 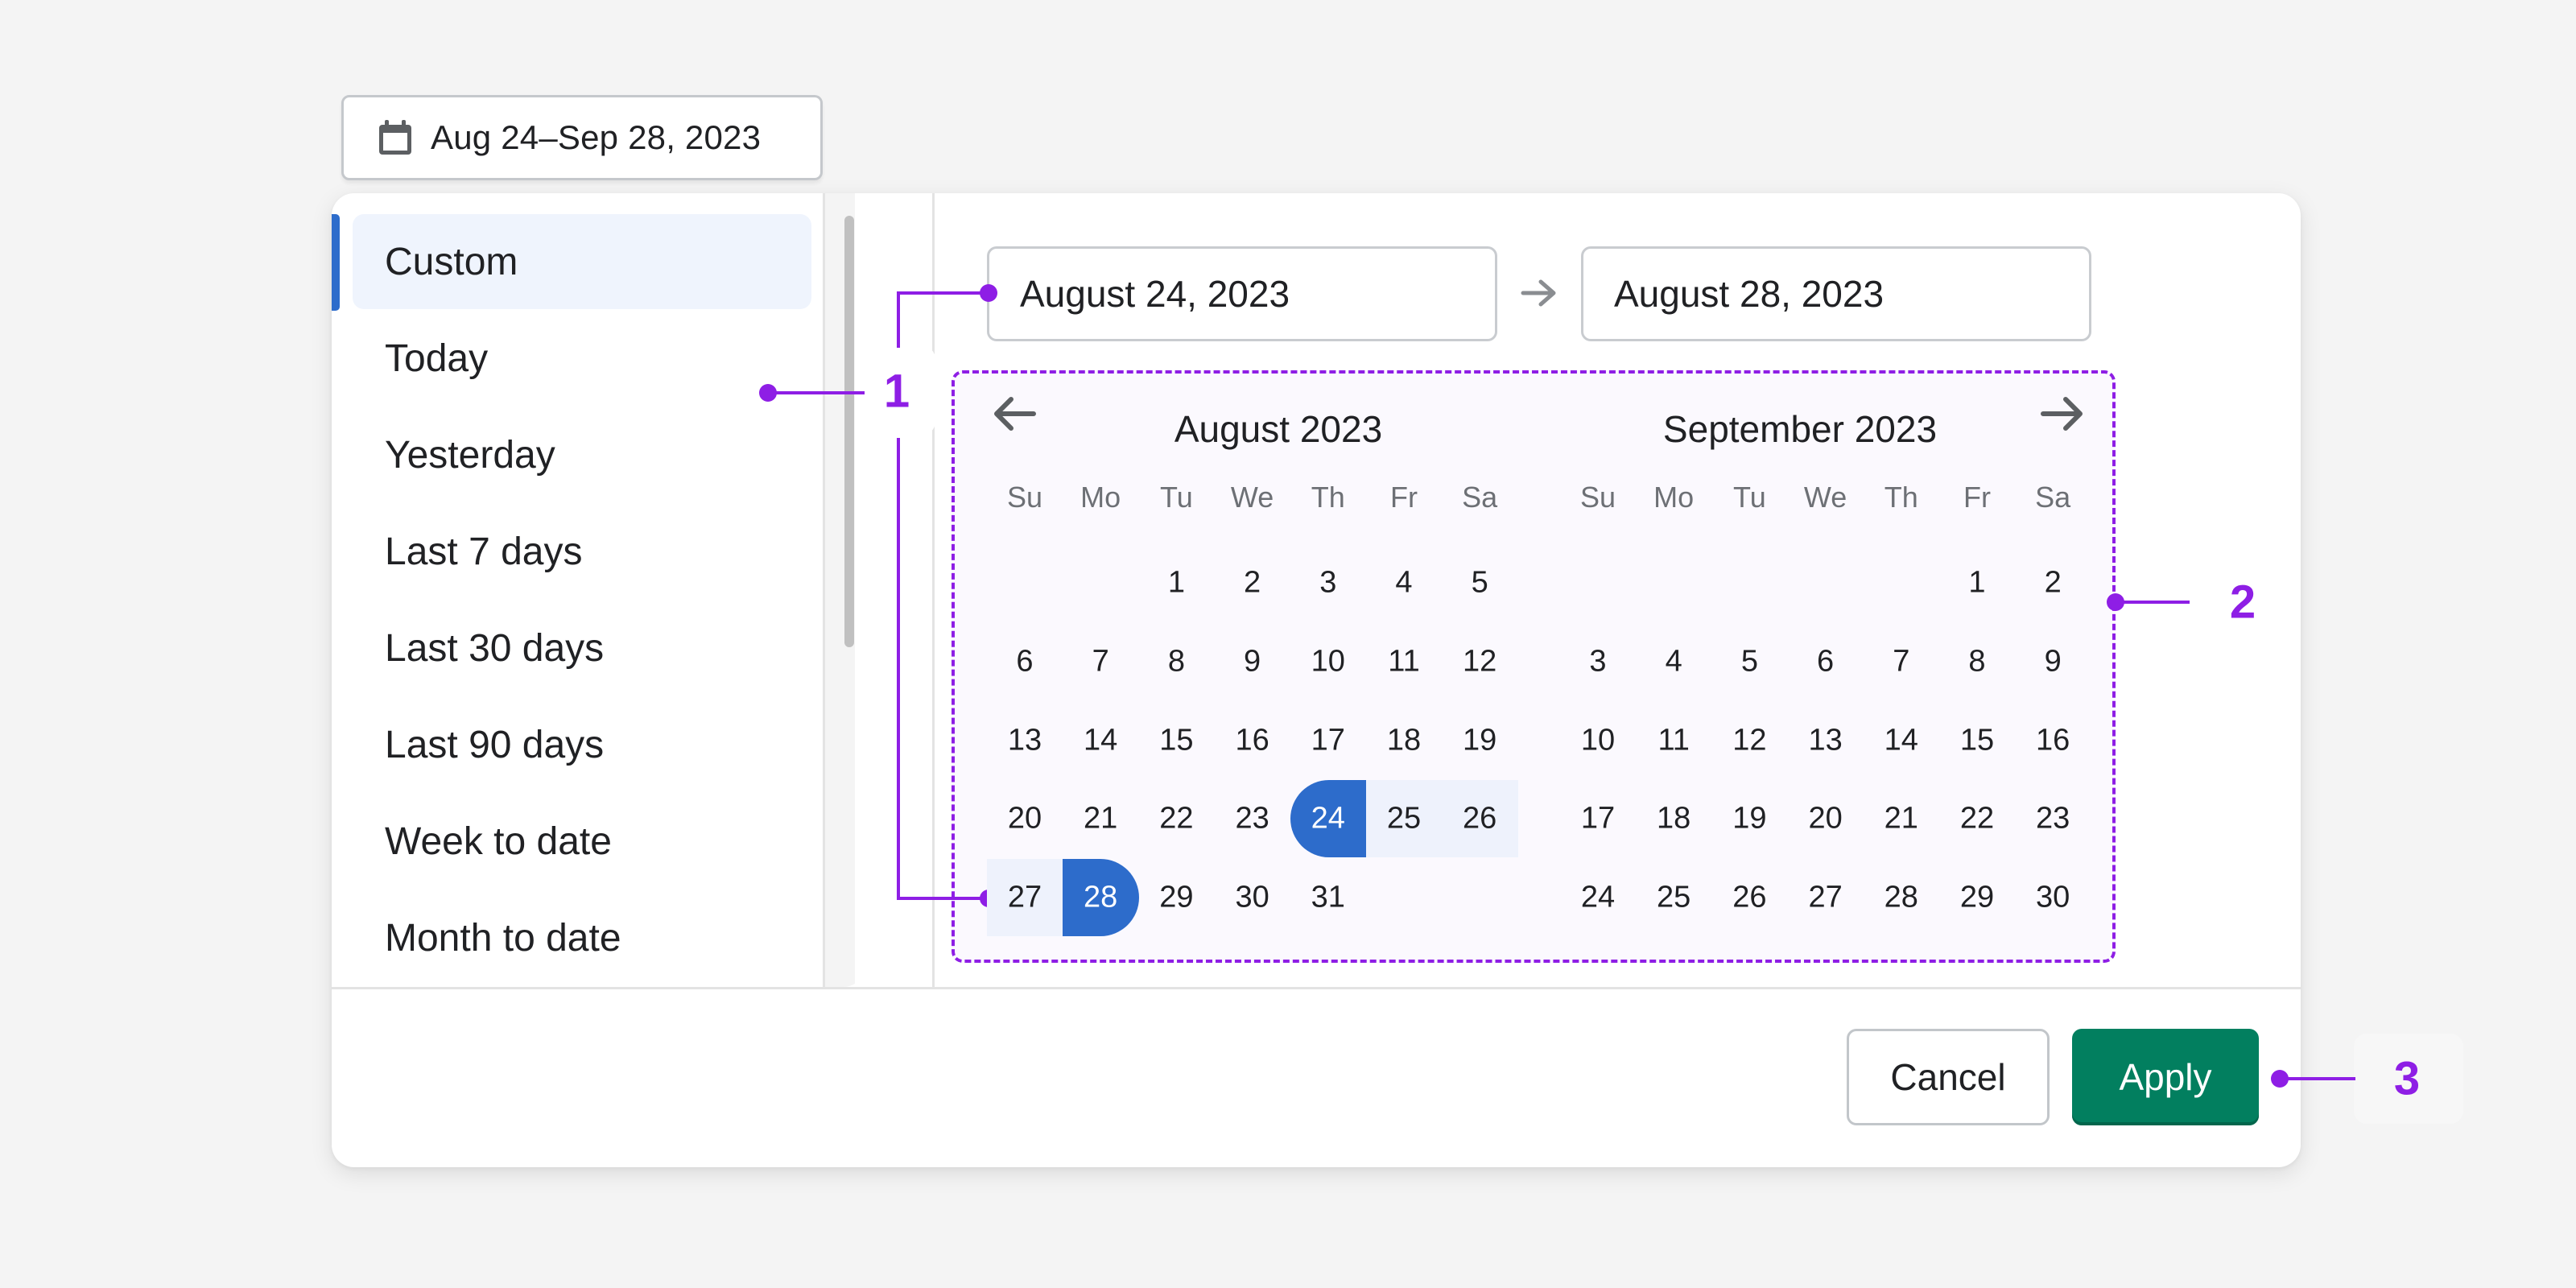 What do you see at coordinates (582, 261) in the screenshot?
I see `preset-custom: Custom` at bounding box center [582, 261].